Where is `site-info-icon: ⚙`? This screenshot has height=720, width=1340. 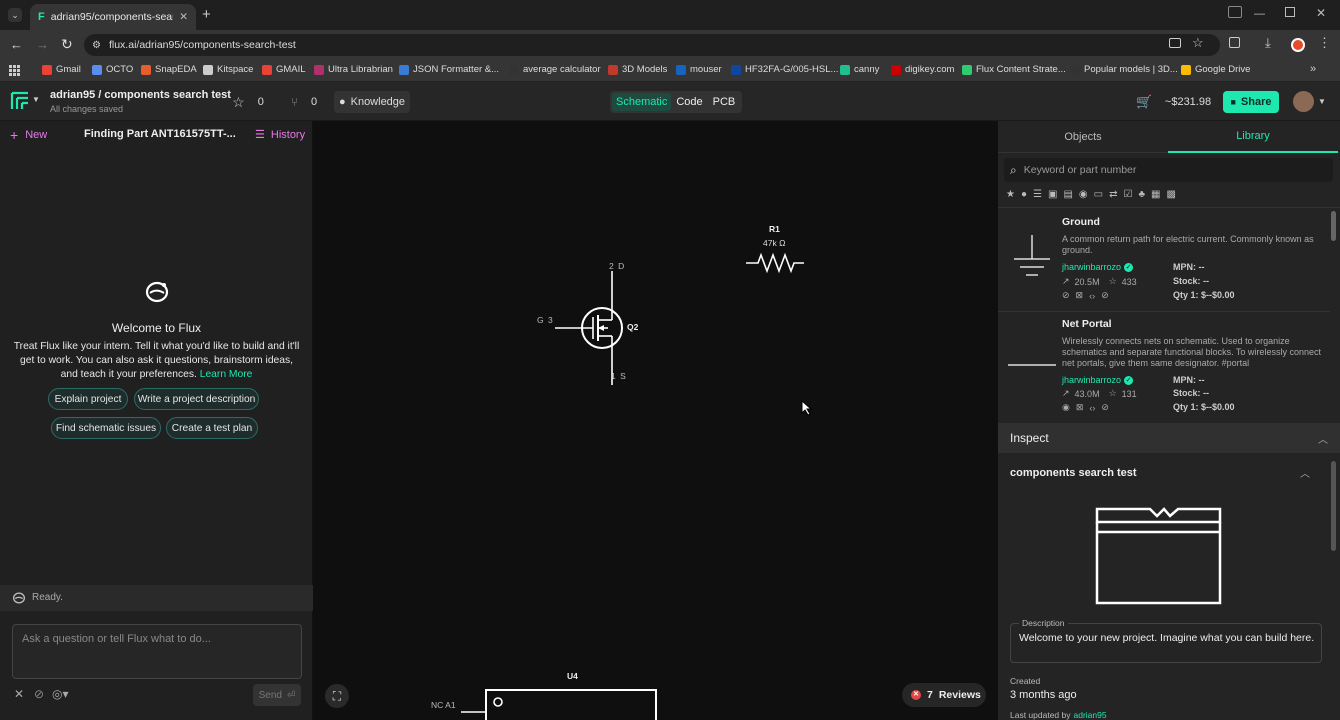 site-info-icon: ⚙ is located at coordinates (96, 45).